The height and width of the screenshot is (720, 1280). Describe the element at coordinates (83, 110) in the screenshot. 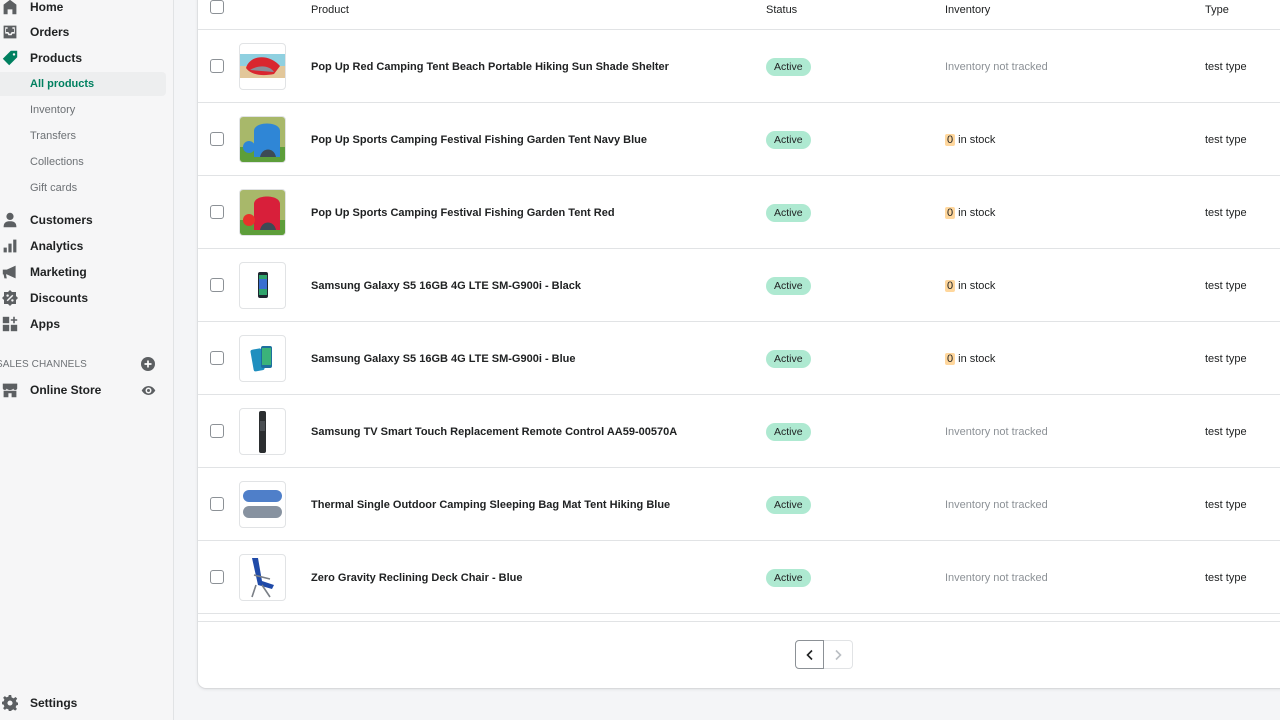

I see `sidebar-item-inventory: Inventory` at that location.